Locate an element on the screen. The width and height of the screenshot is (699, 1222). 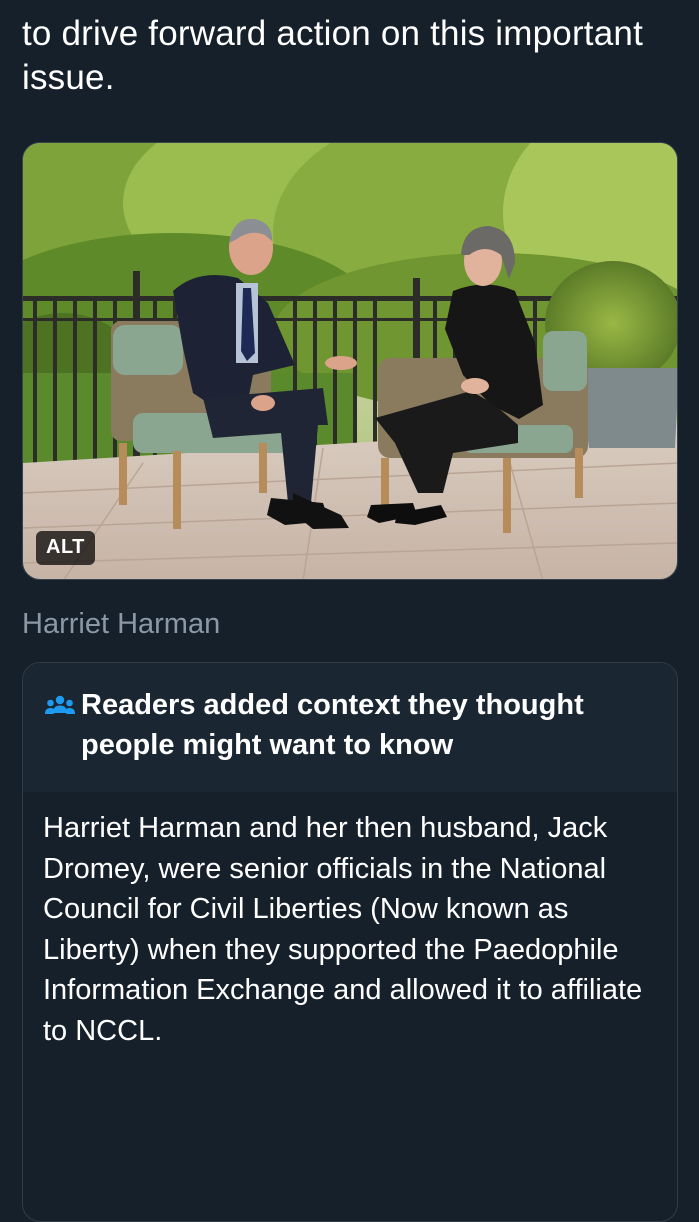
media-caption: Harriet Harman is located at coordinates (121, 624).